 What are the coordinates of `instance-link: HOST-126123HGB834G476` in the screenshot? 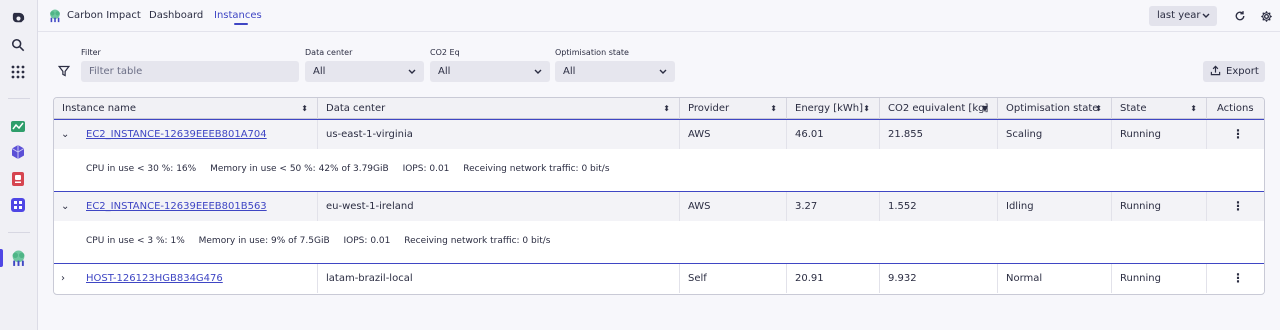 It's located at (154, 278).